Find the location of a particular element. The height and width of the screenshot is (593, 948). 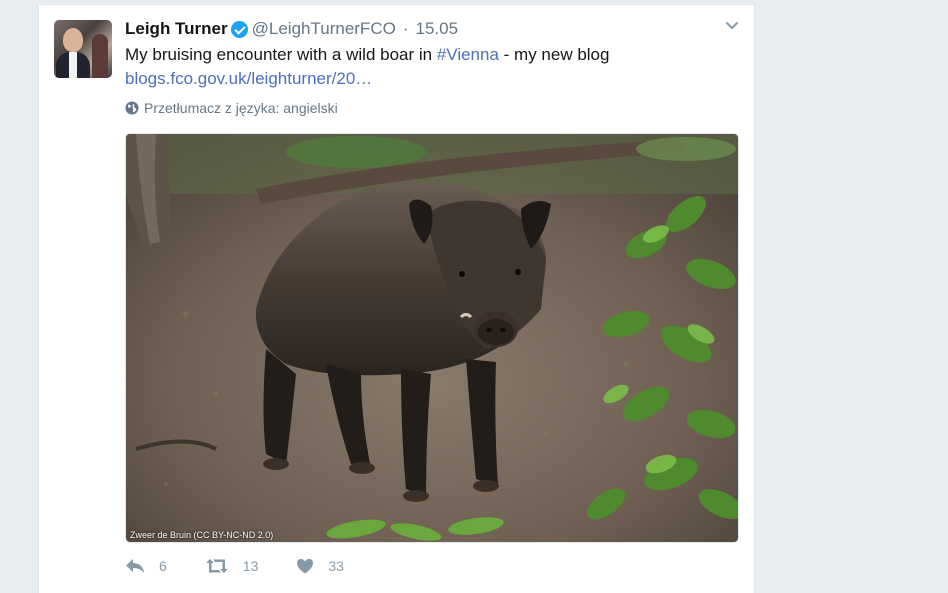

hashtag-link: #Vienna is located at coordinates (468, 54).